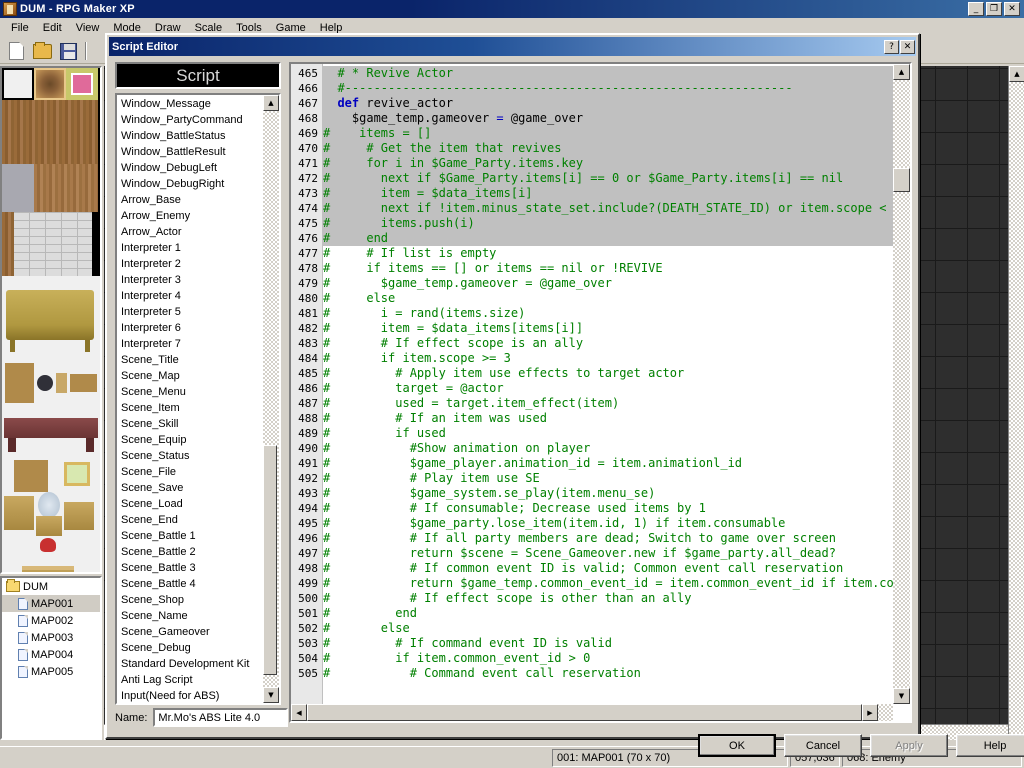 The width and height of the screenshot is (1024, 768). I want to click on code-line: # $game_system.se_play(item.menu_se), so click(608, 493).